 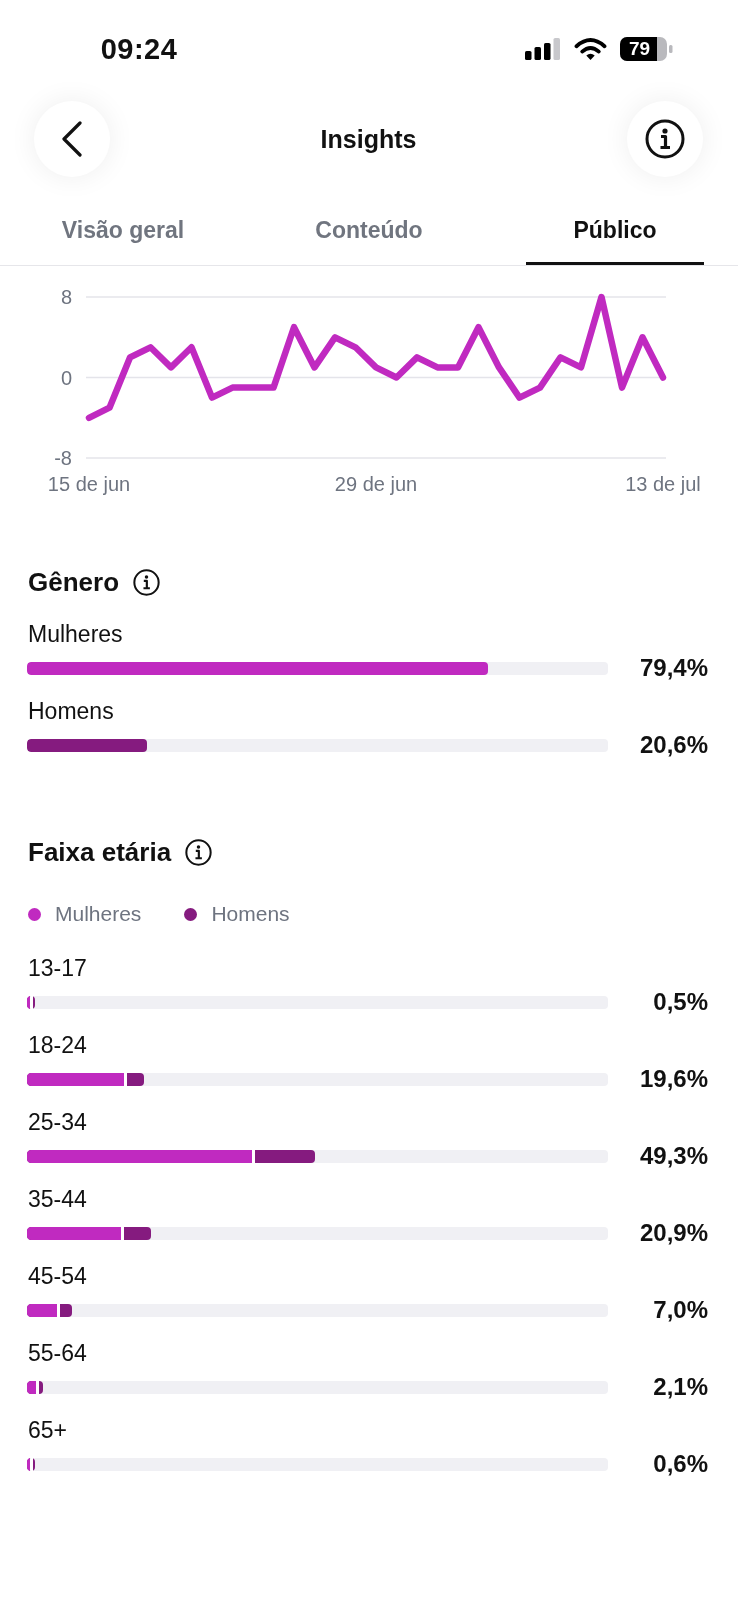 I want to click on percentage-value: 79,4%, so click(x=673, y=668).